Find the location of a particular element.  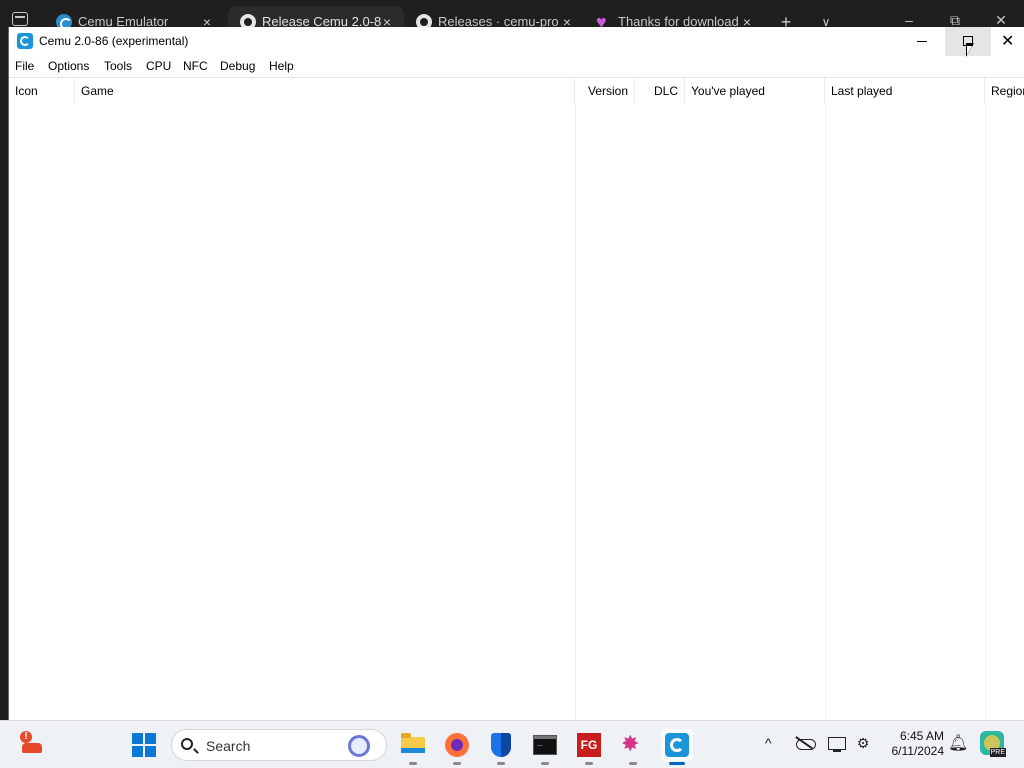

column-header-played-time: You've played is located at coordinates (755, 91).